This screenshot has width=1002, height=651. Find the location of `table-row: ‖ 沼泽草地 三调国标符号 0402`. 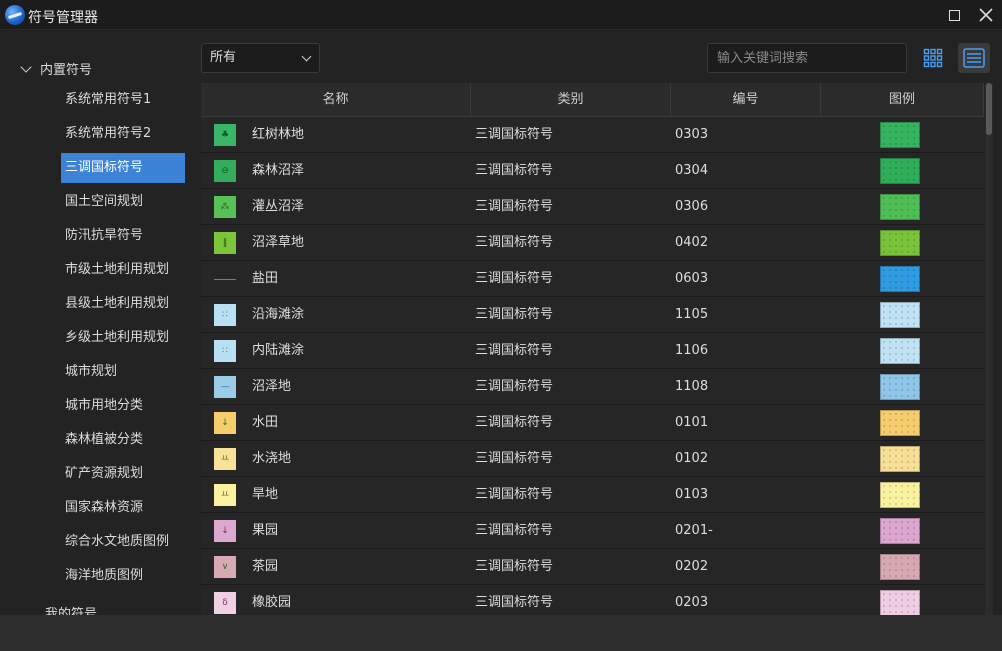

table-row: ‖ 沼泽草地 三调国标符号 0402 is located at coordinates (592, 243).